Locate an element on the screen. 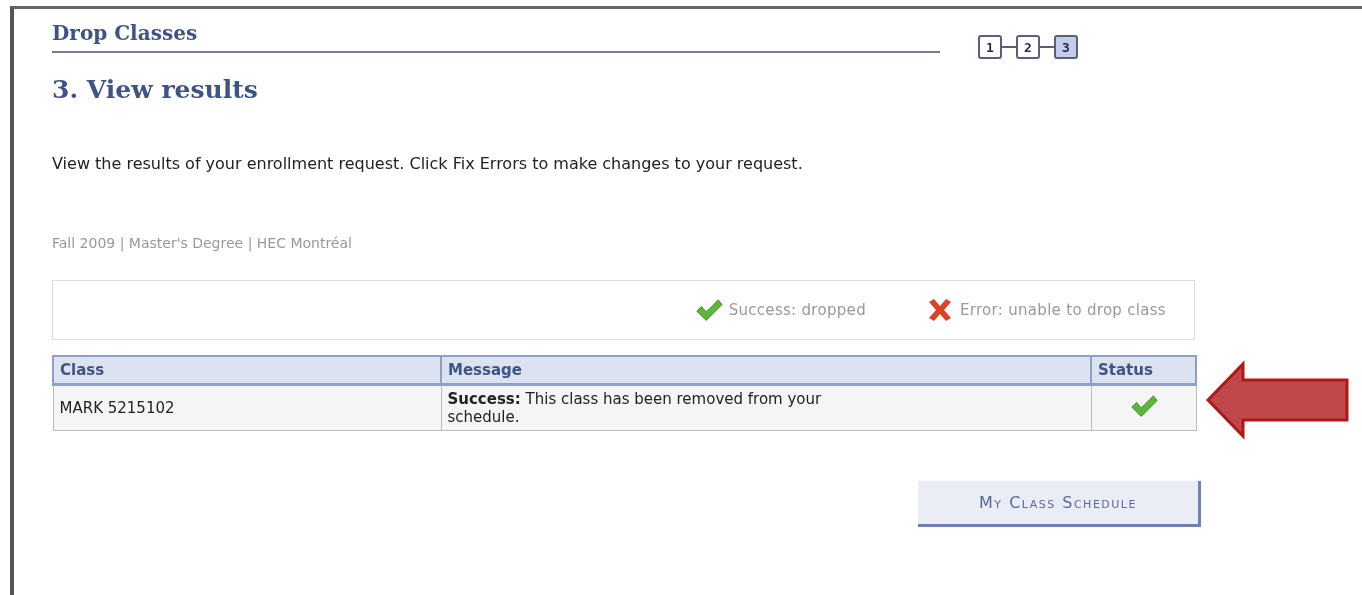  table-cell: Success: This class has been removed from your schedule. is located at coordinates (766, 407).